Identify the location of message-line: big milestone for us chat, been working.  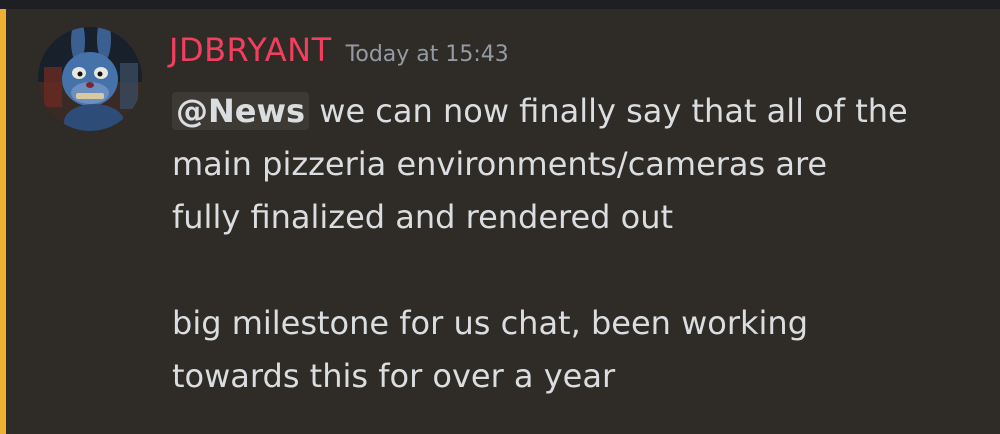
(490, 323).